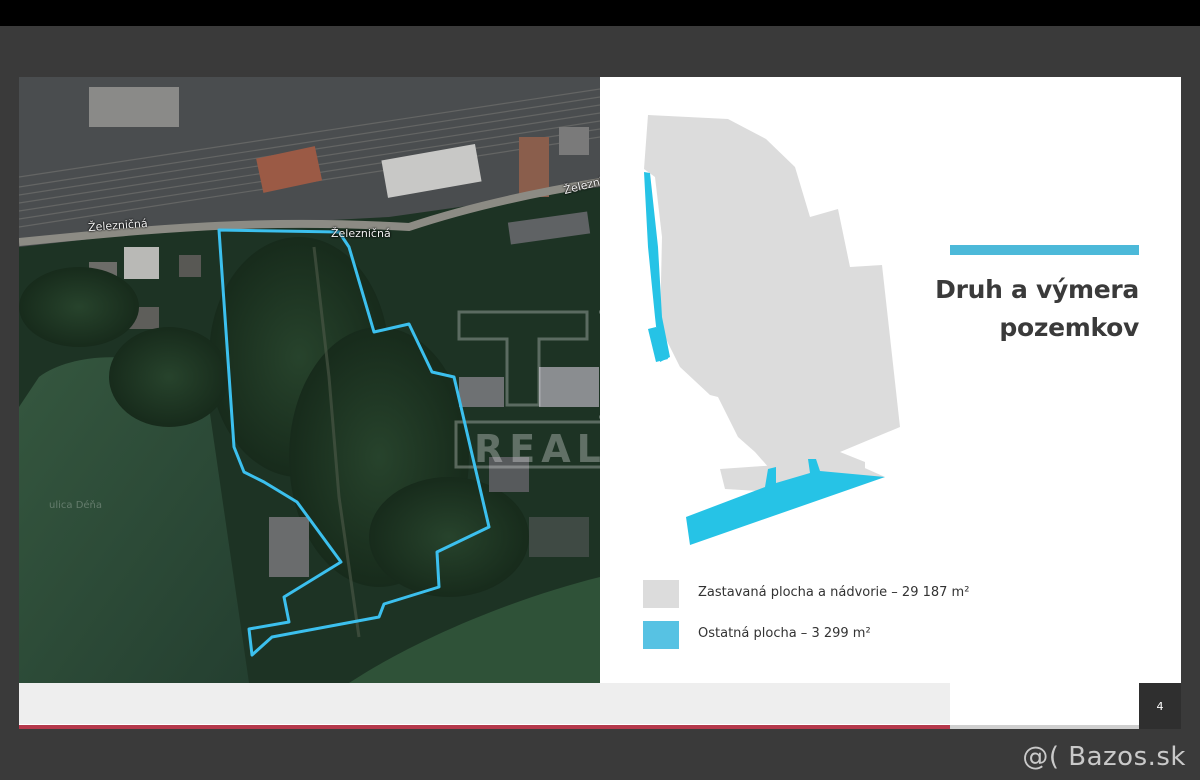 The image size is (1200, 780). Describe the element at coordinates (361, 233) in the screenshot. I see `street-label: Železničná` at that location.